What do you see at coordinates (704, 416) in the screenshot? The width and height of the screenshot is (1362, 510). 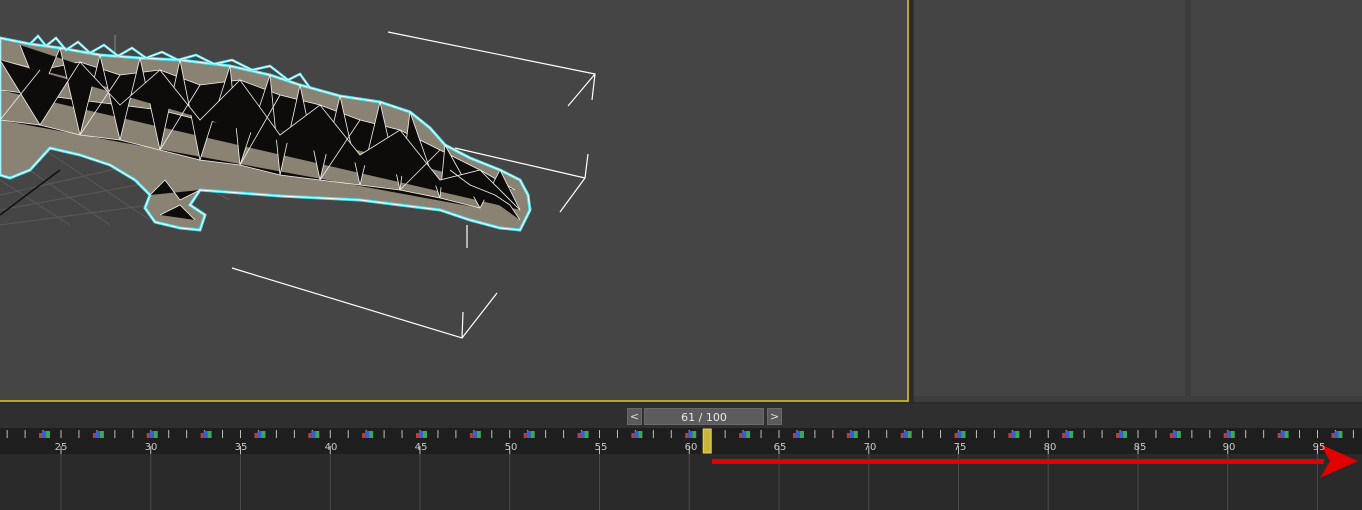 I see `time-slider-thumb: 61 / 100` at bounding box center [704, 416].